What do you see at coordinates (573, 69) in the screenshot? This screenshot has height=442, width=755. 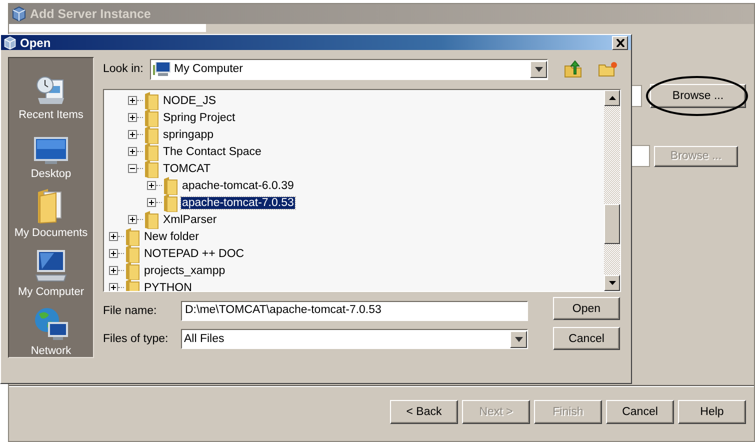 I see `up-folder-icon` at bounding box center [573, 69].